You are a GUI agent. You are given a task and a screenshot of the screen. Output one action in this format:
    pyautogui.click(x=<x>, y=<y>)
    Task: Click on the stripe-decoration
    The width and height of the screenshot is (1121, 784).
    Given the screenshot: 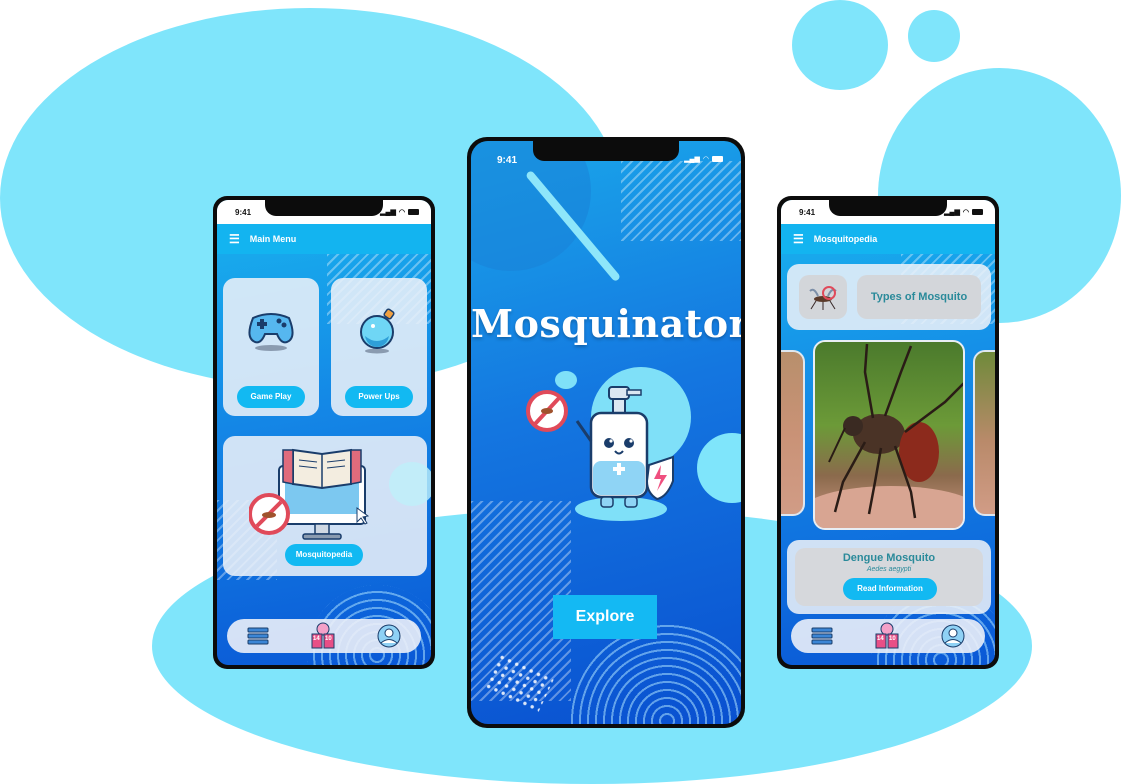 What is the action you would take?
    pyautogui.click(x=681, y=201)
    